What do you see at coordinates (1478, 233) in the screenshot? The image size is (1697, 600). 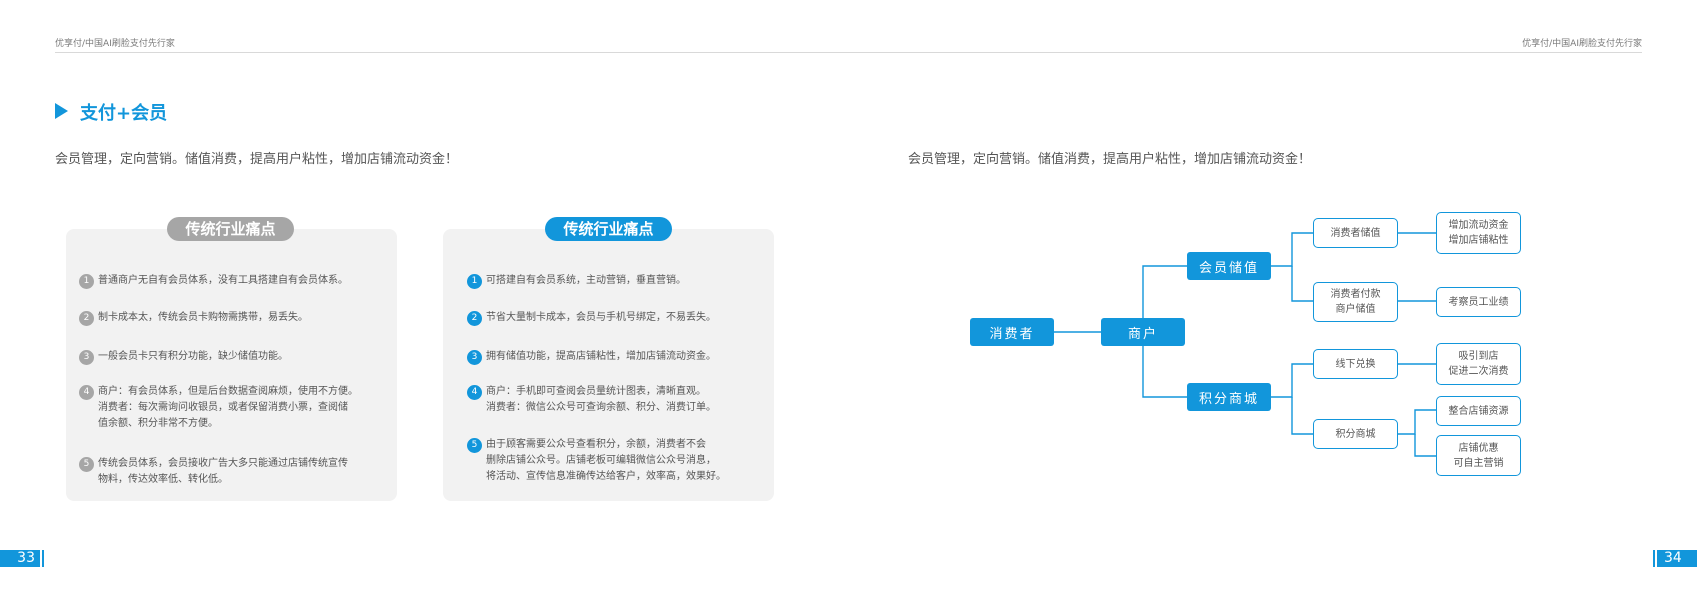 I see `node-add-cash-flow: 增加流动资金 增加店铺粘性` at bounding box center [1478, 233].